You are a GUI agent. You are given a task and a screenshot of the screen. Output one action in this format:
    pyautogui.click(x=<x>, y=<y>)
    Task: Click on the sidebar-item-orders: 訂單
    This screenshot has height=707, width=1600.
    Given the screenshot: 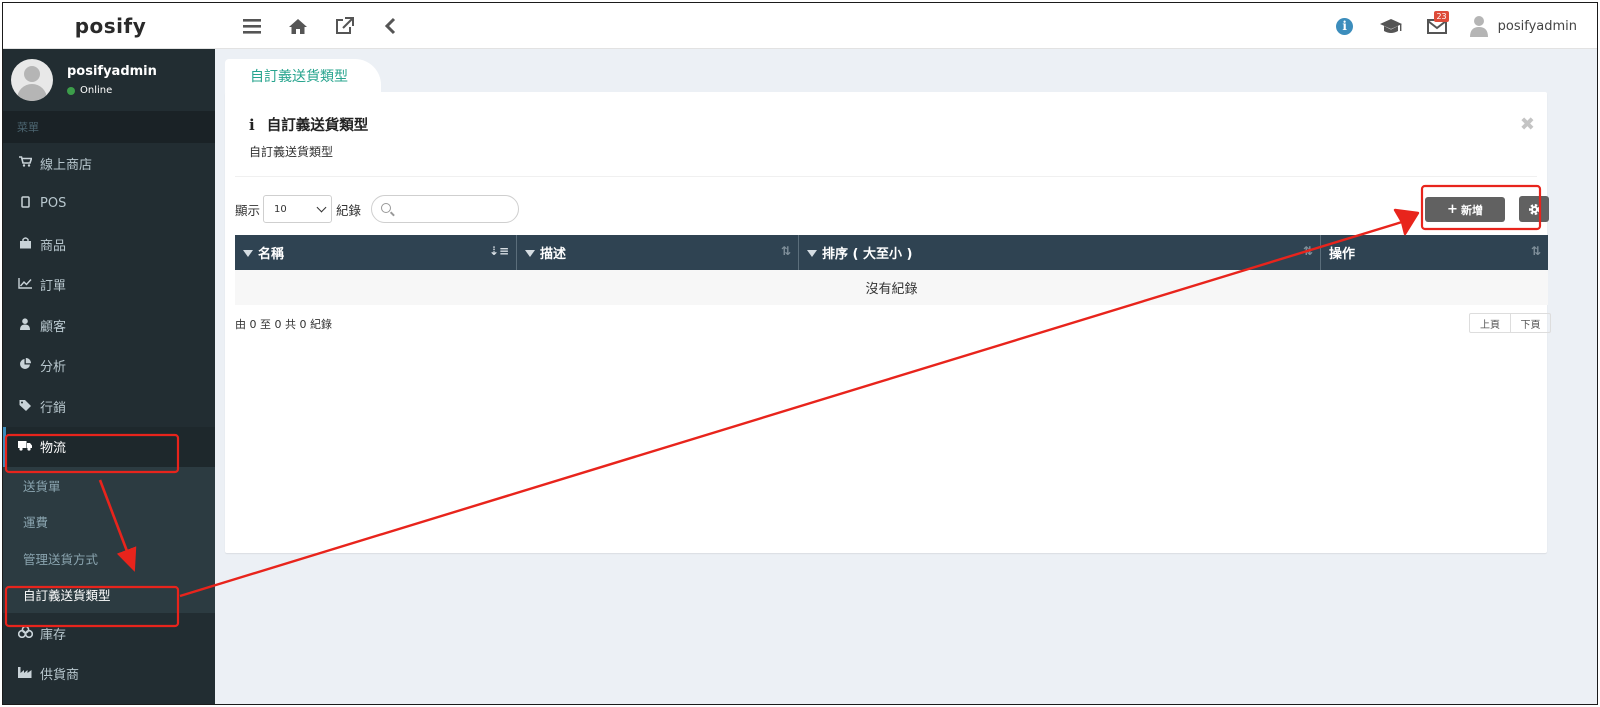 What is the action you would take?
    pyautogui.click(x=109, y=285)
    